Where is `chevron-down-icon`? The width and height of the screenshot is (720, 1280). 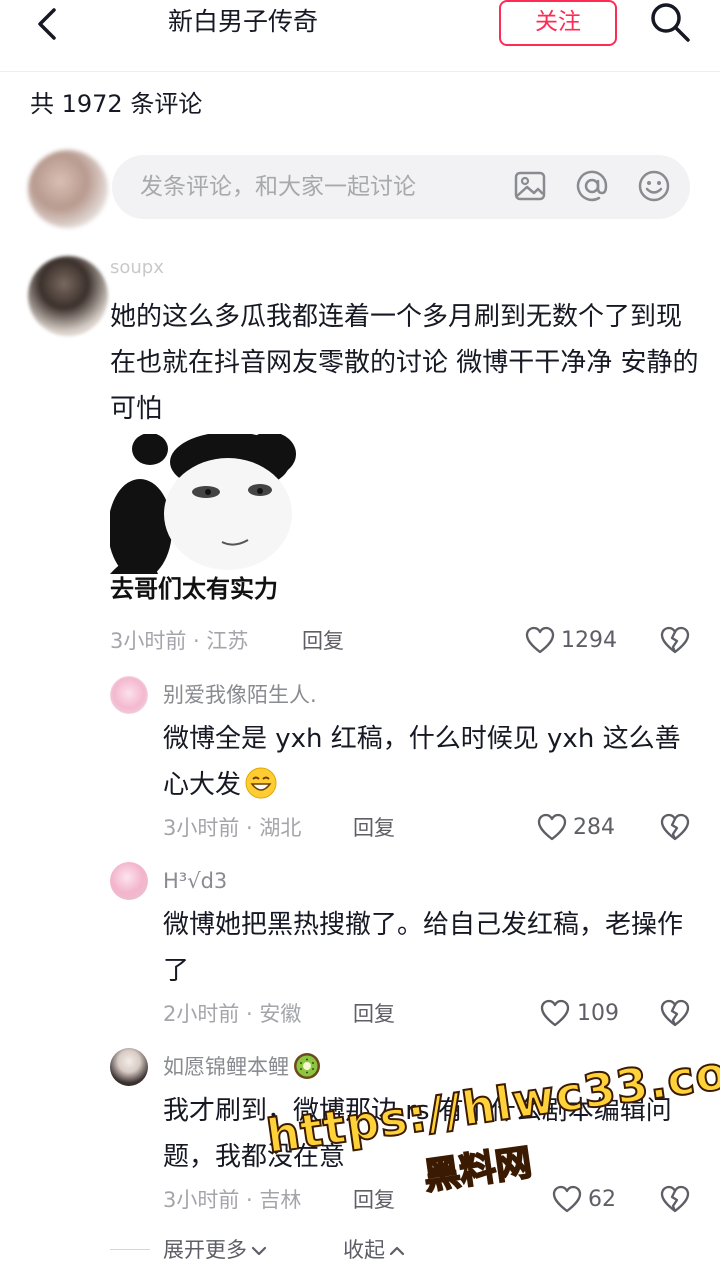
chevron-down-icon is located at coordinates (259, 1251).